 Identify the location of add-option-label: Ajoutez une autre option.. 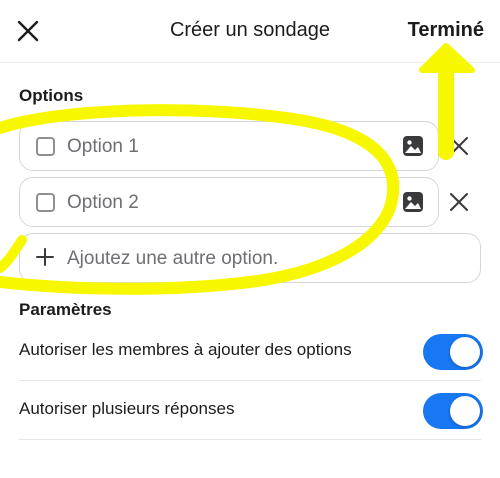
(173, 258).